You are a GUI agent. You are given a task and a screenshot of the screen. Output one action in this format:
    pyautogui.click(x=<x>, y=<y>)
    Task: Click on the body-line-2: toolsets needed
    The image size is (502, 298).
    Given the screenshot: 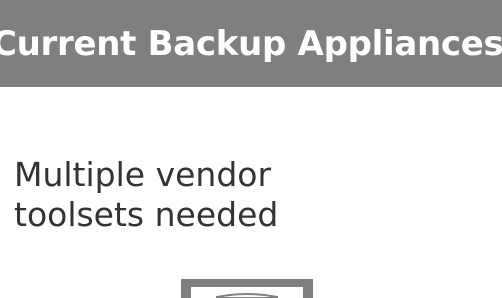 What is the action you would take?
    pyautogui.click(x=146, y=214)
    